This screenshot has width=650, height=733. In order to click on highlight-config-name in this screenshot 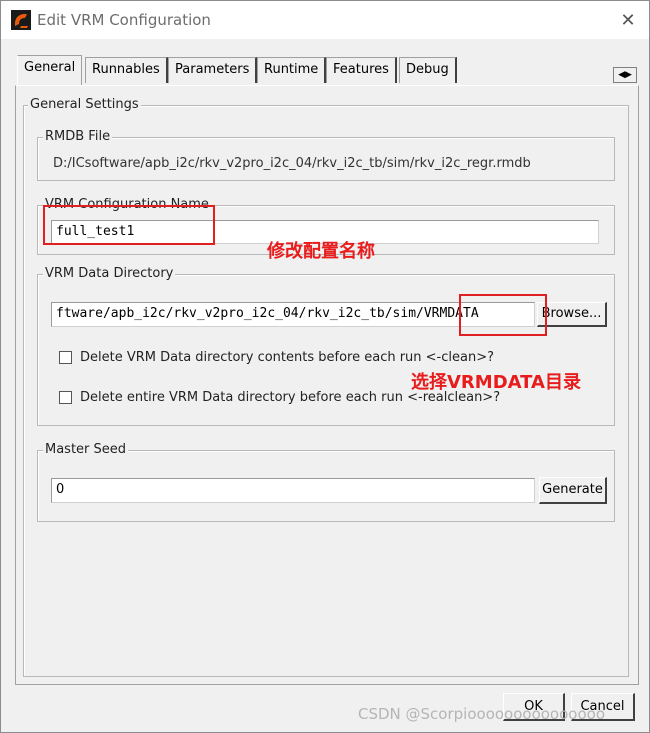, I will do `click(129, 225)`.